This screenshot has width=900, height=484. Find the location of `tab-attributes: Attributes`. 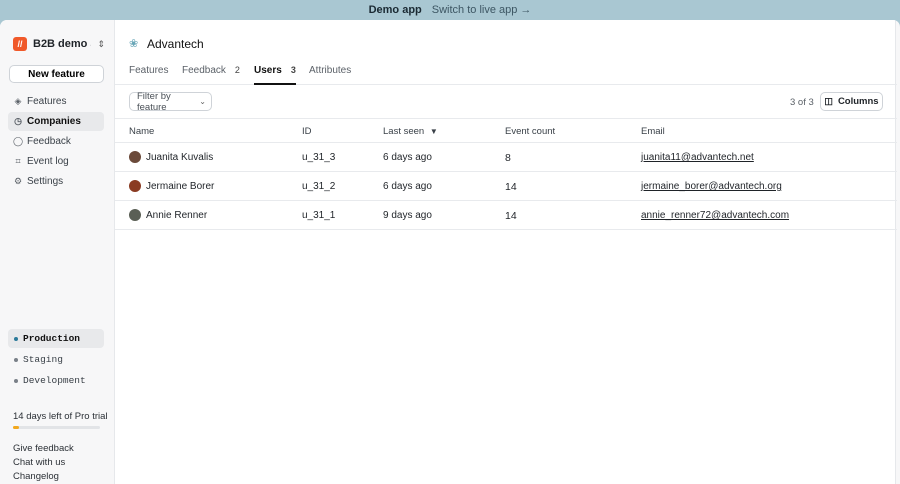

tab-attributes: Attributes is located at coordinates (330, 74).